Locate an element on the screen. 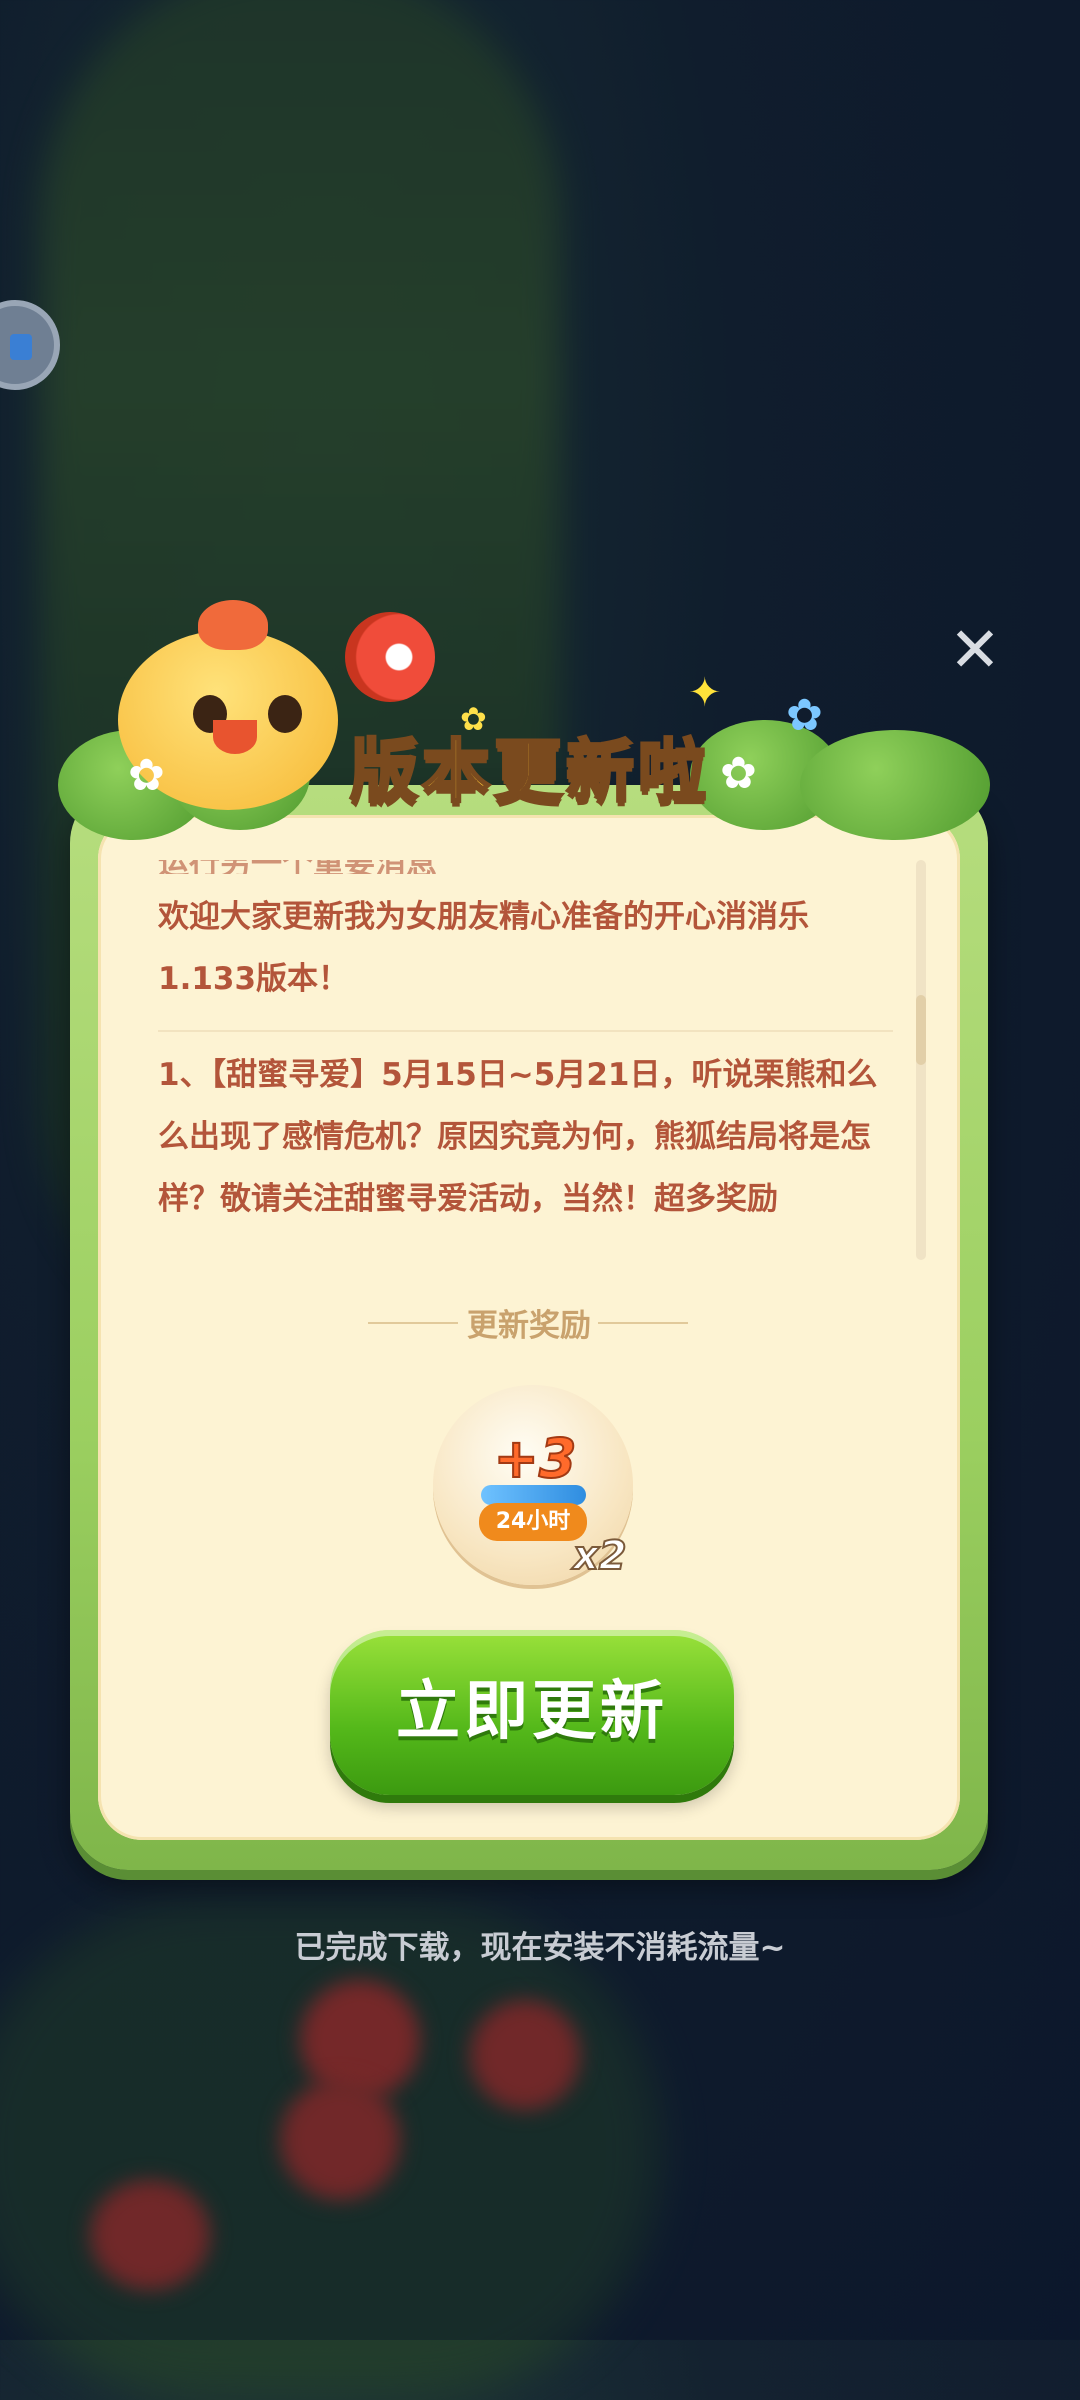  reward-section-title: 更新奖励 is located at coordinates (529, 1326).